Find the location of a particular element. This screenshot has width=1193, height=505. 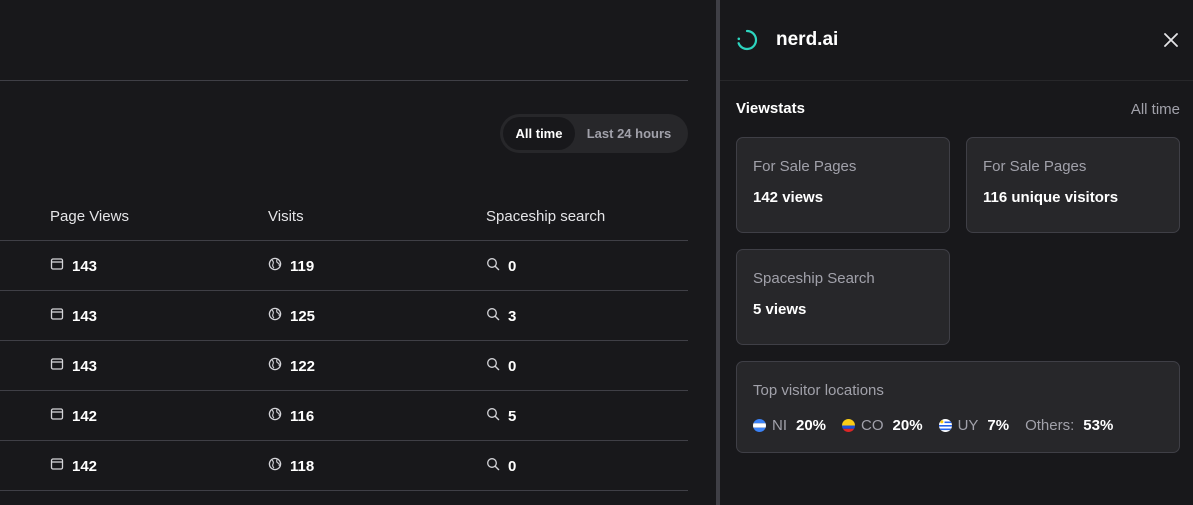

location-pct: 7% is located at coordinates (998, 425).